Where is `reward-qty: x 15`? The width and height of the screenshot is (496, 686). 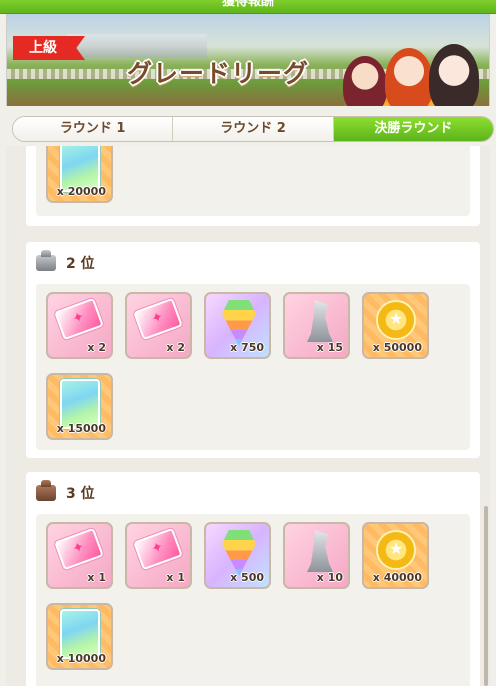
reward-qty: x 15 is located at coordinates (329, 347).